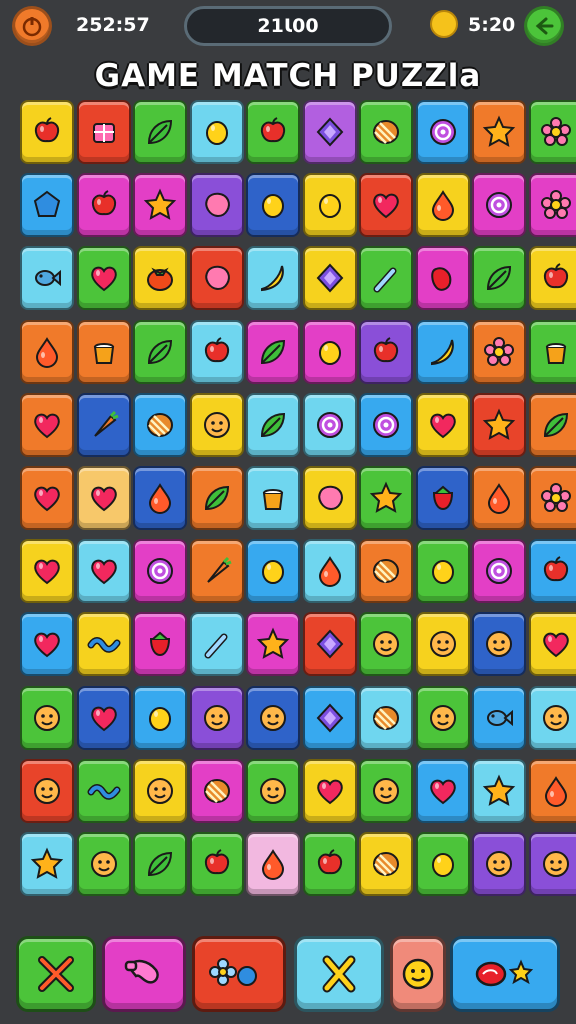 This screenshot has height=1024, width=576. What do you see at coordinates (339, 974) in the screenshot?
I see `powerup-shuffle` at bounding box center [339, 974].